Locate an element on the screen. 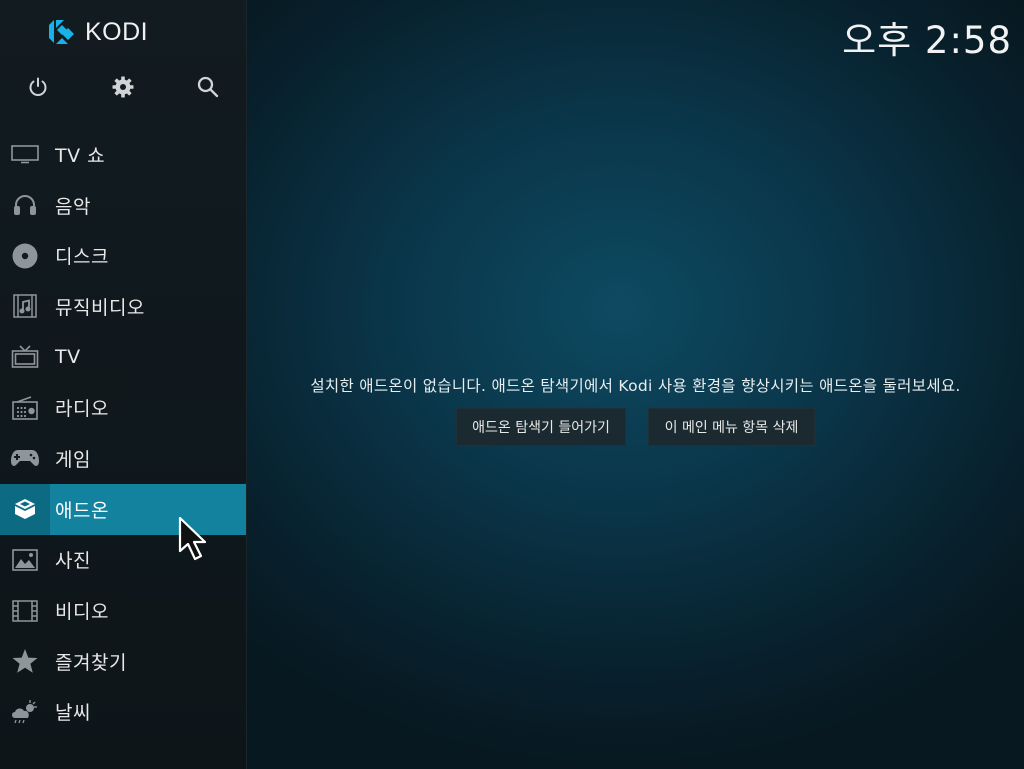  menu-item-favourites: 즐겨찾기 is located at coordinates (123, 661).